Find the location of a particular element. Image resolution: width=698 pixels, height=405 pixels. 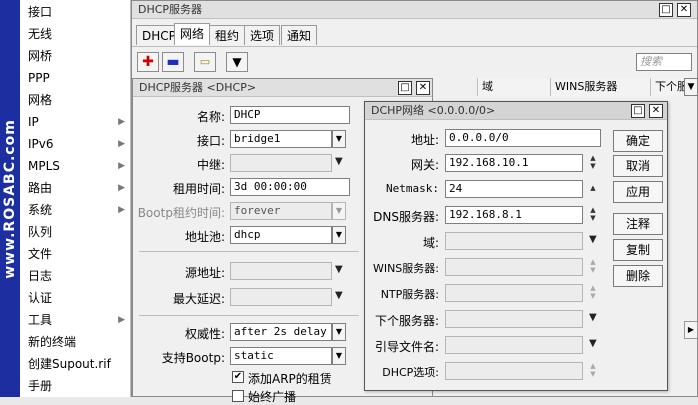

menu-item-manual: 手册 is located at coordinates (75, 386).